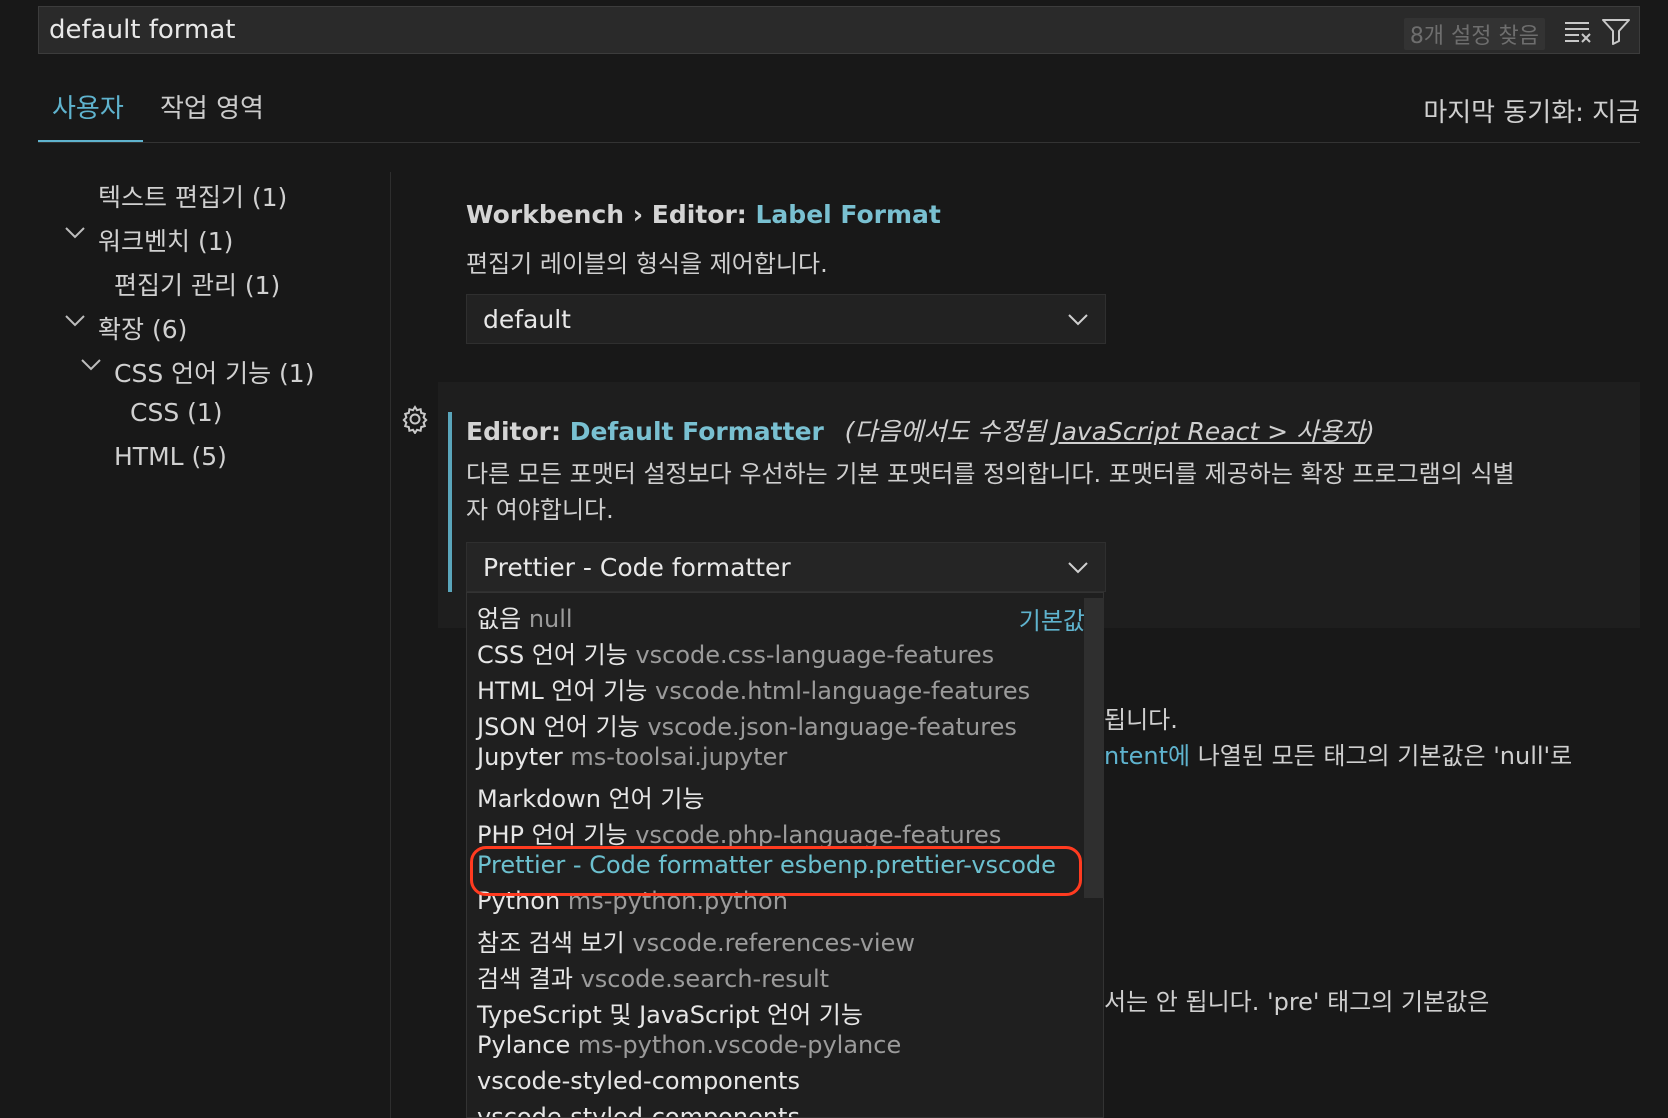 The height and width of the screenshot is (1118, 1668). What do you see at coordinates (1209, 431) in the screenshot?
I see `modified-elsewhere-link: JavaScript React > 사용자` at bounding box center [1209, 431].